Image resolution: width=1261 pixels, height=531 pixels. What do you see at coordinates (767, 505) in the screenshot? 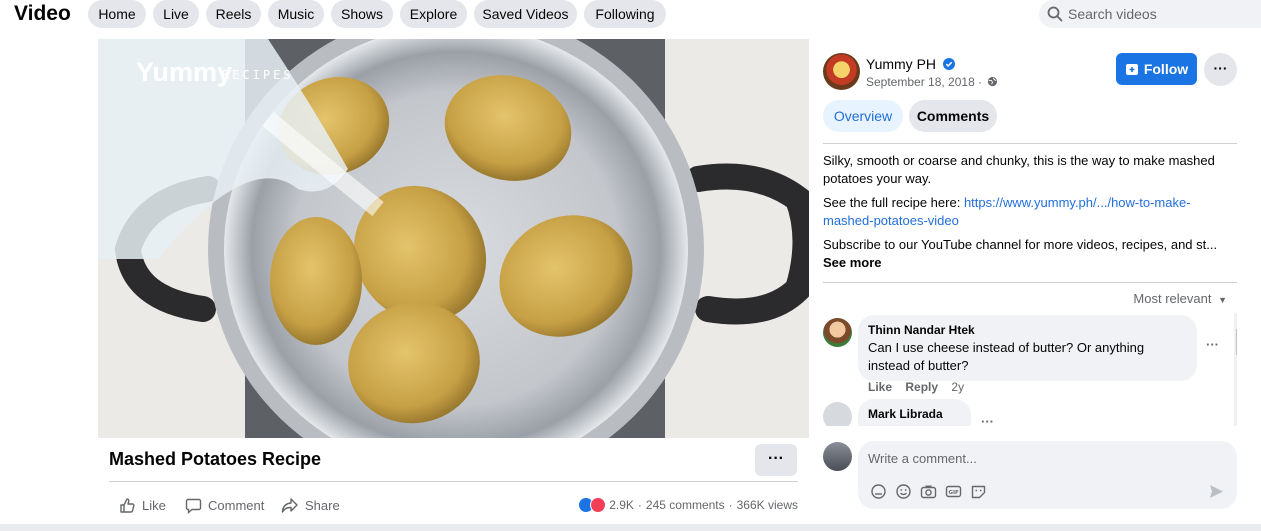
I see `view-count: 366K views` at bounding box center [767, 505].